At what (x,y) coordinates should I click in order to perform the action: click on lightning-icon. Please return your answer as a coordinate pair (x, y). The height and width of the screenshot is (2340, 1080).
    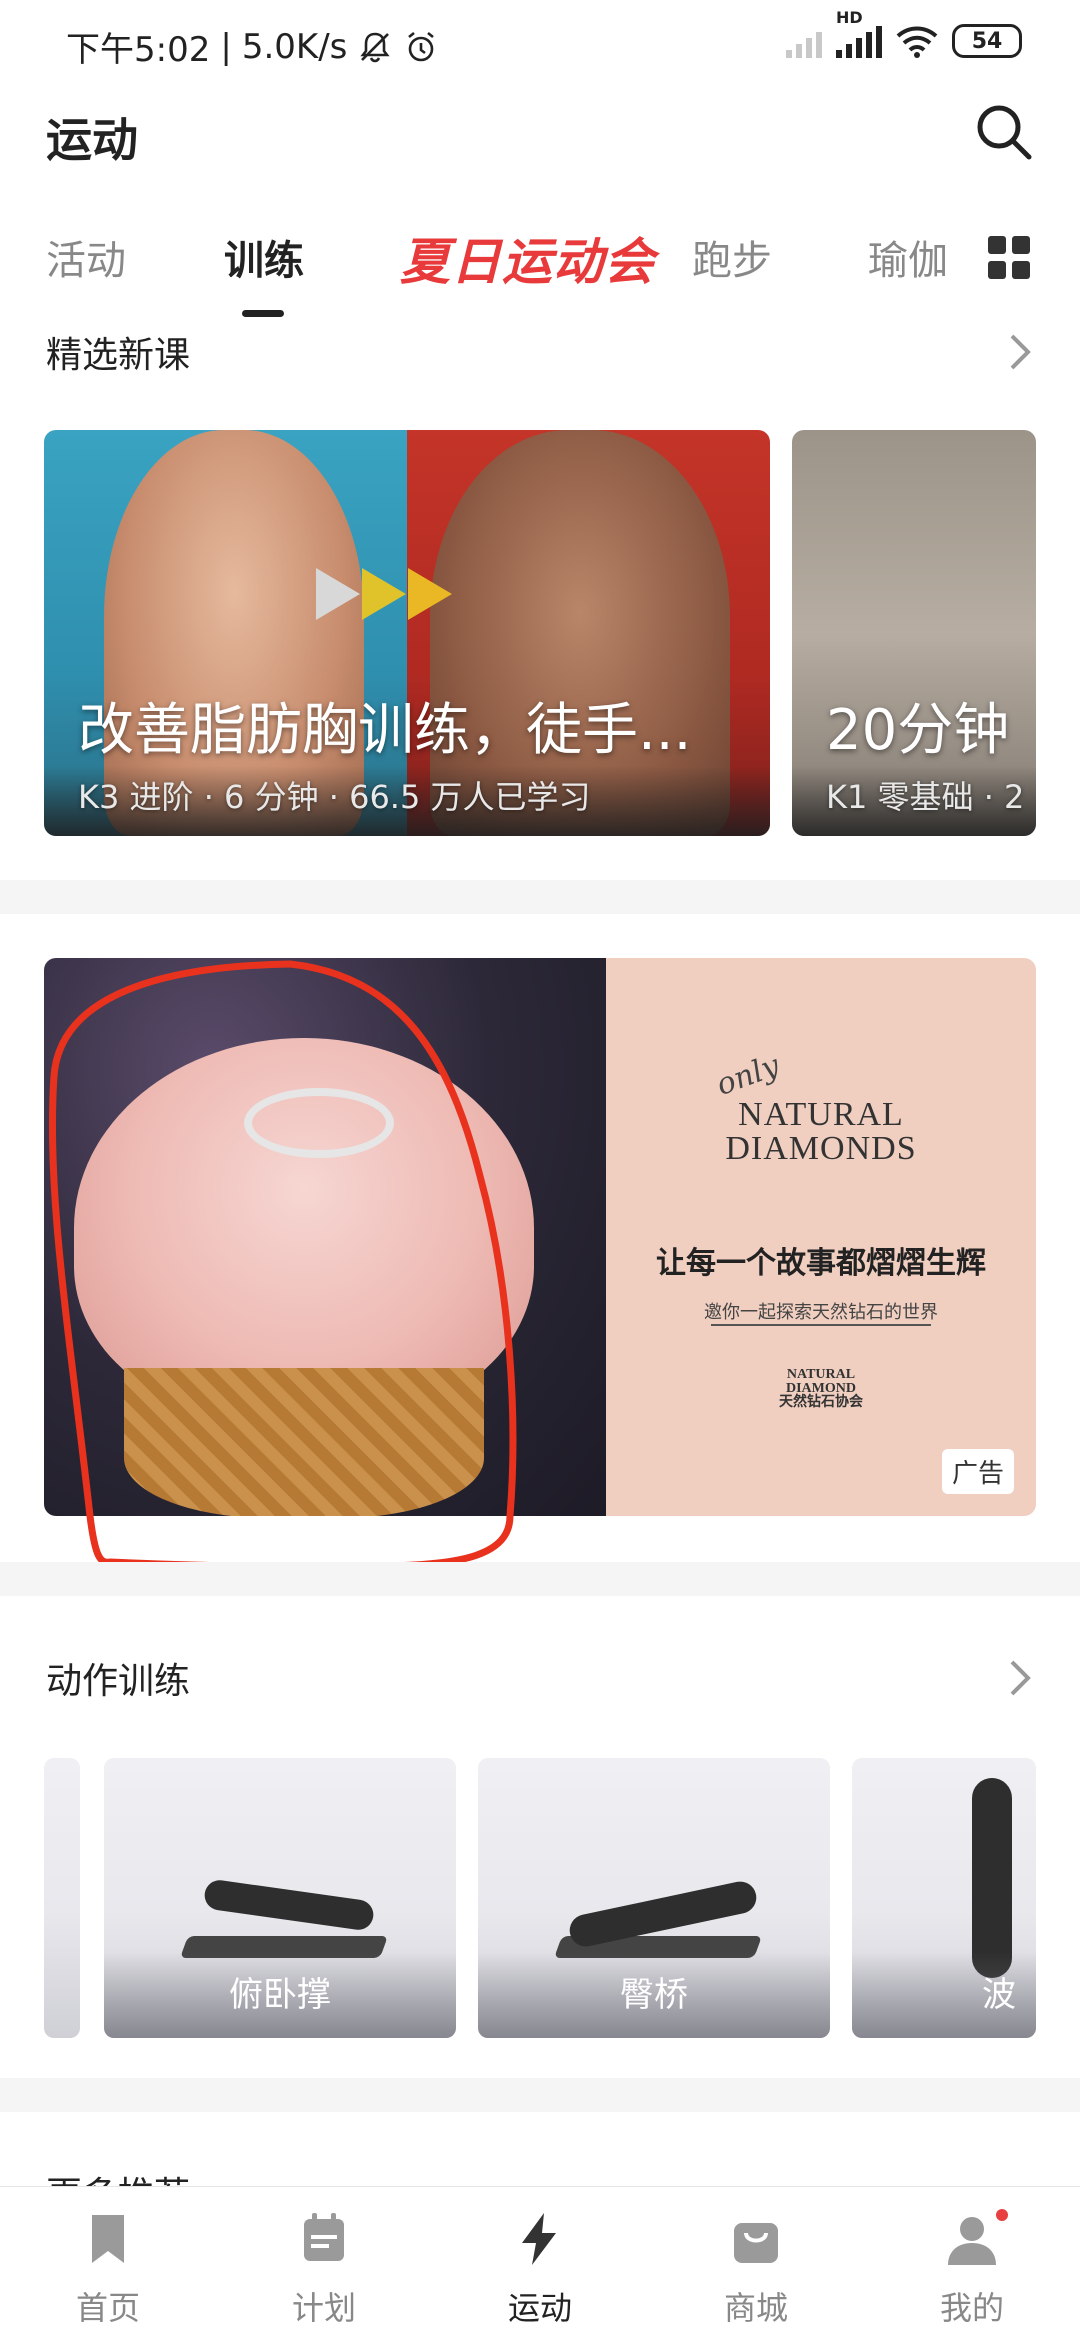
    Looking at the image, I should click on (539, 2239).